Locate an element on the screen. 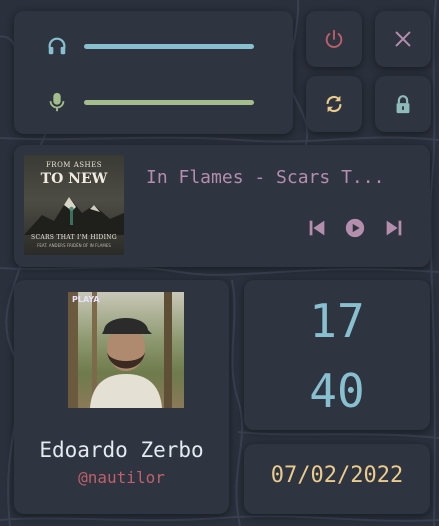 Image resolution: width=439 pixels, height=526 pixels. power-icon is located at coordinates (334, 38).